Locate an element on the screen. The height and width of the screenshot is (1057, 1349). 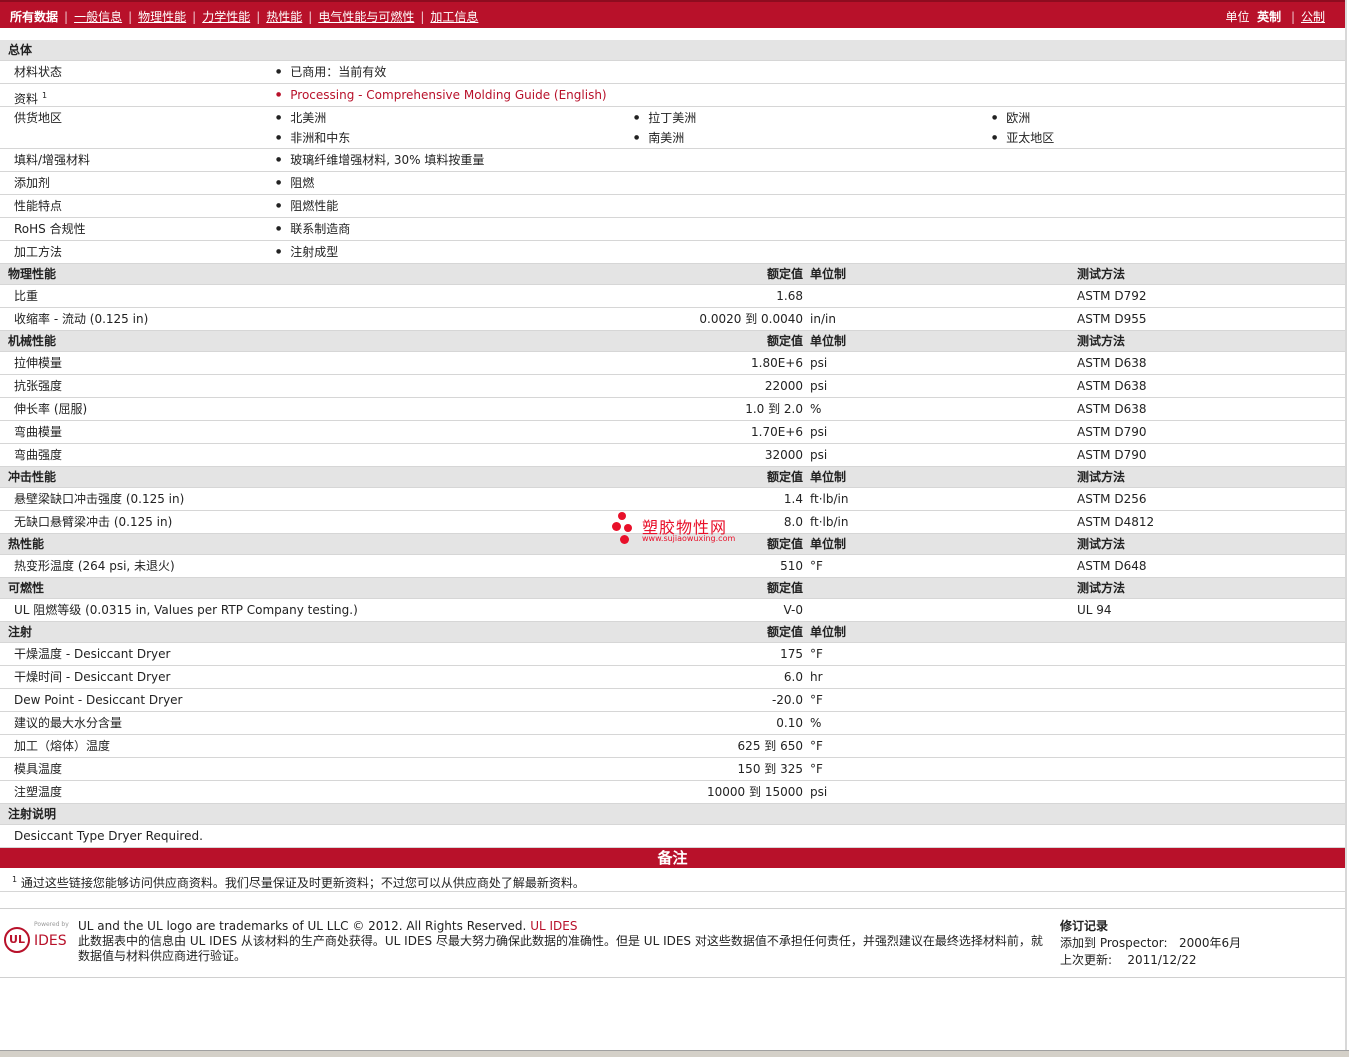
property-value: 22000 is located at coordinates (783, 386).